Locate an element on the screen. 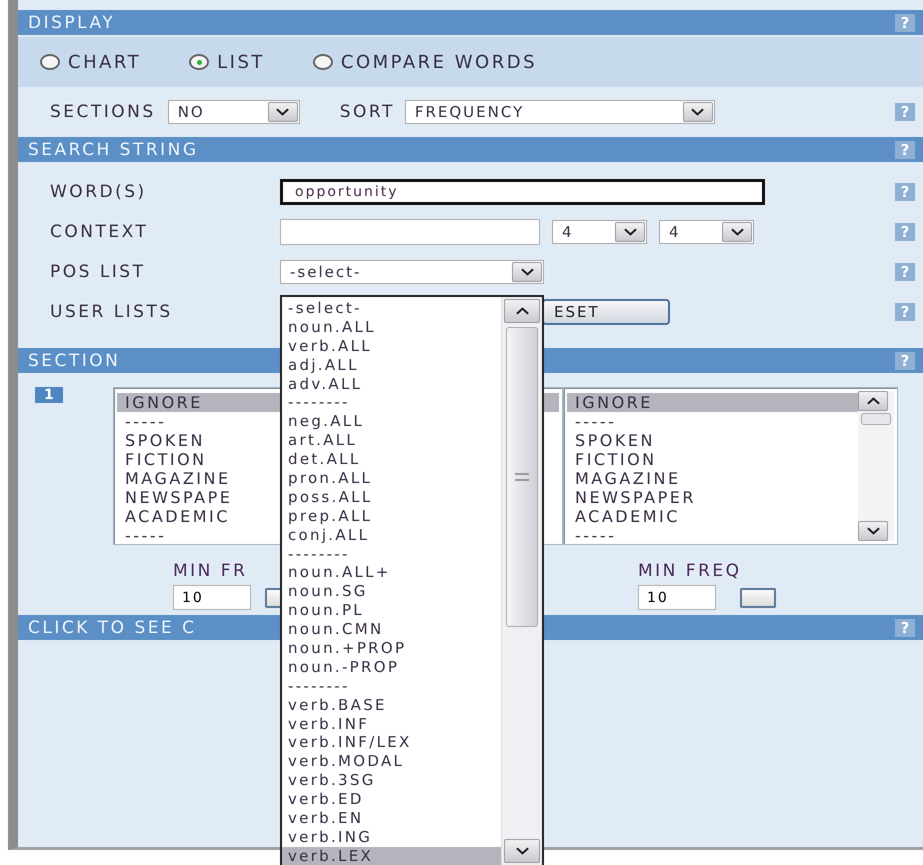 Image resolution: width=923 pixels, height=865 pixels. dropdown-option: adj.ALL is located at coordinates (391, 365).